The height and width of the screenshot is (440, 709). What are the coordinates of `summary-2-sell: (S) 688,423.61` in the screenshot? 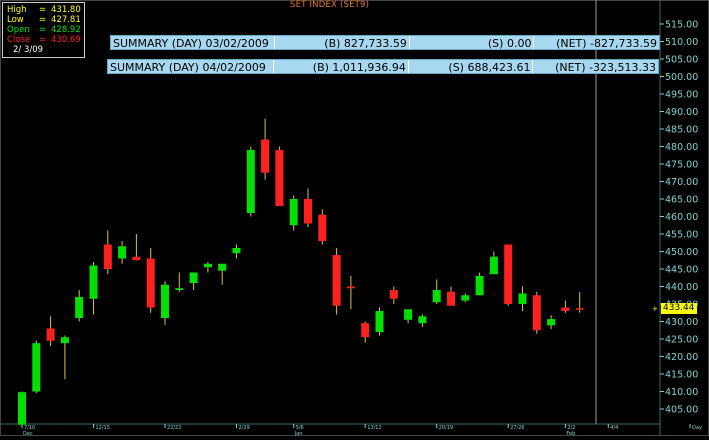 It's located at (471, 66).